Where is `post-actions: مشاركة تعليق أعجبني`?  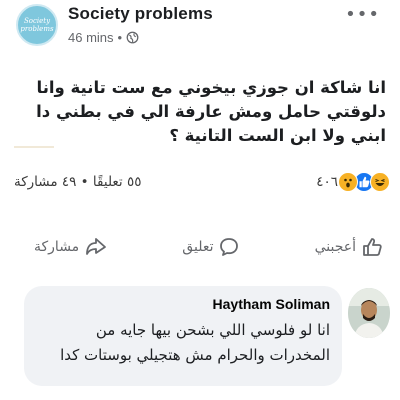
post-actions: مشاركة تعليق أعجبني is located at coordinates (202, 247).